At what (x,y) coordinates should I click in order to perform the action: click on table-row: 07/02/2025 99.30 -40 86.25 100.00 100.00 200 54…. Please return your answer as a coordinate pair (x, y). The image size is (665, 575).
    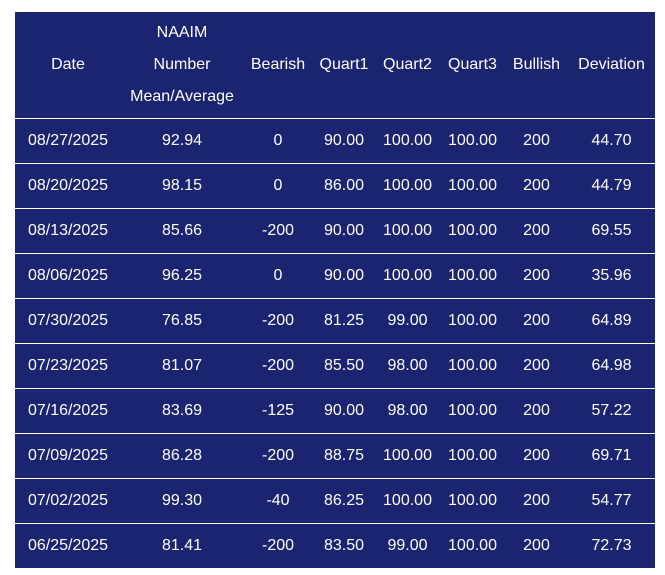
    Looking at the image, I should click on (335, 501).